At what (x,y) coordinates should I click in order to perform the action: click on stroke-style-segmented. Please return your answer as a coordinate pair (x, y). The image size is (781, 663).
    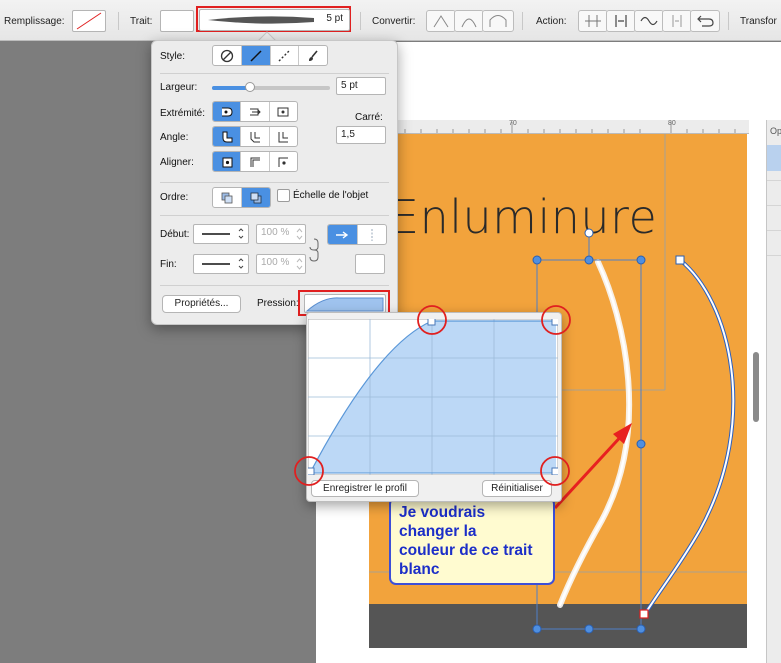
    Looking at the image, I should click on (270, 55).